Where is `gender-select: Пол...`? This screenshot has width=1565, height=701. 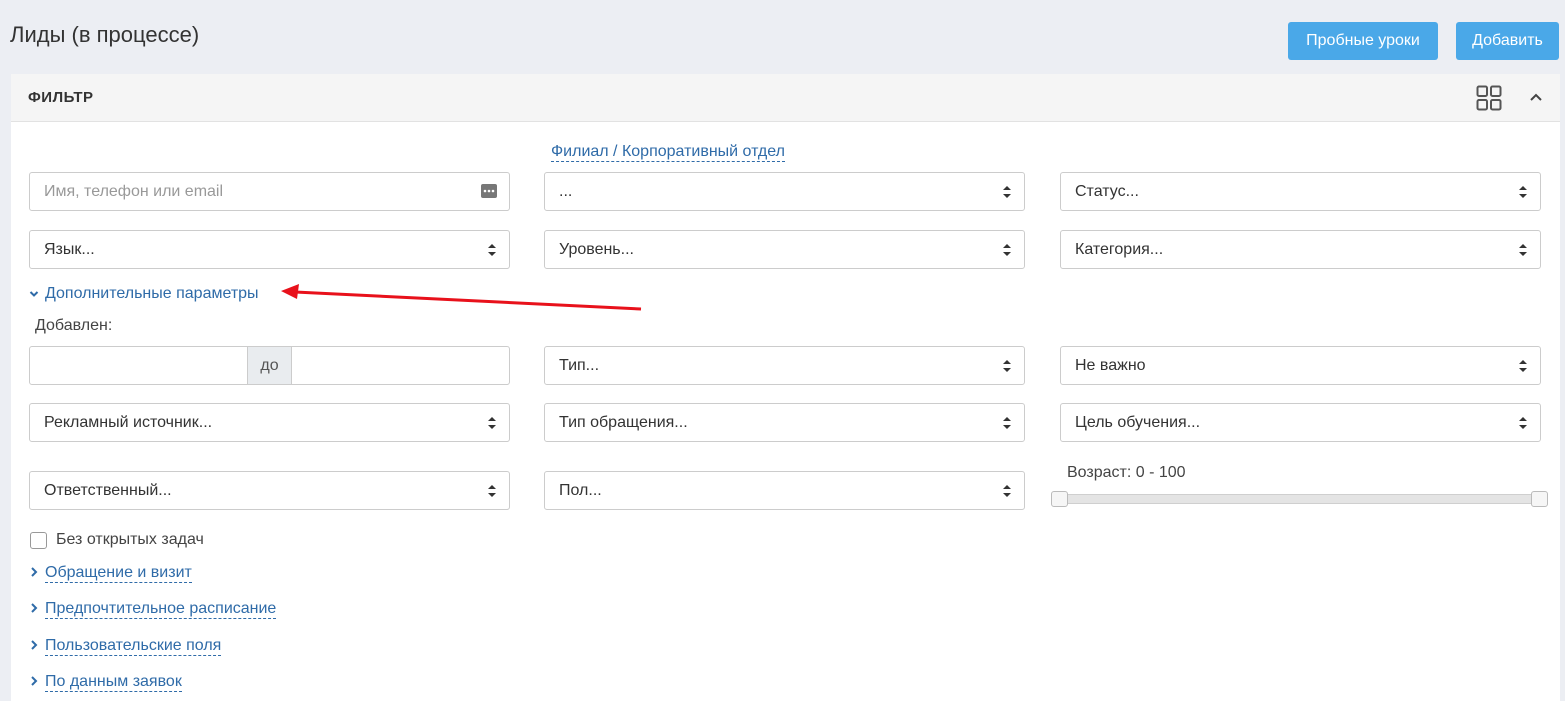 gender-select: Пол... is located at coordinates (784, 490).